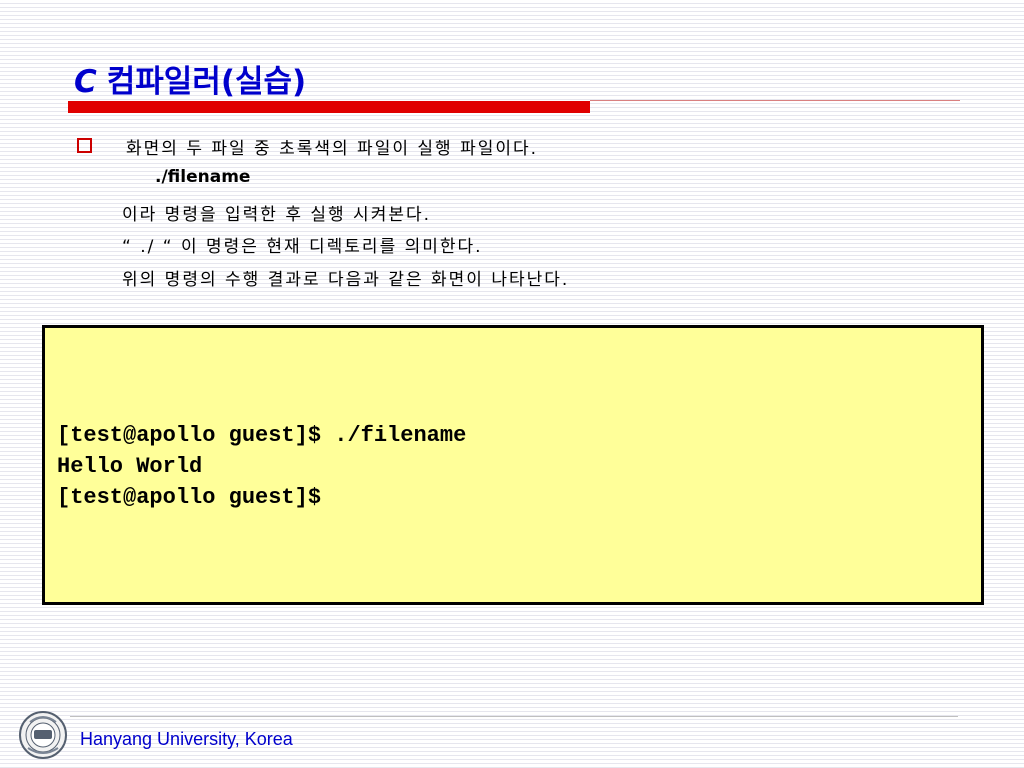  I want to click on instruction-line-2: “ ./ “ 이 명령은 현재 디렉토리를 의미한다., so click(302, 247).